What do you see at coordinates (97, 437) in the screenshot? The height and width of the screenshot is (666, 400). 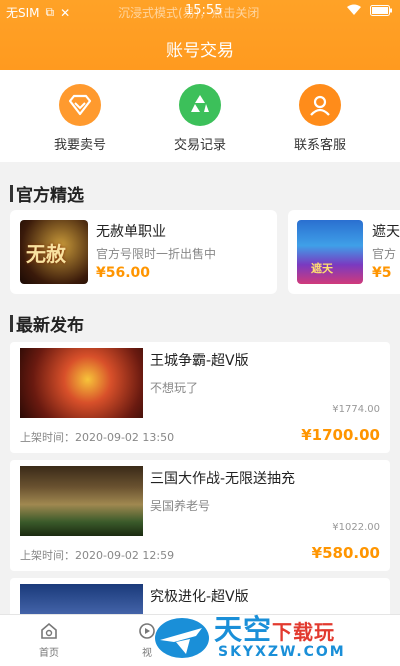 I see `listing-time: 上架时间：2020-09-02 13:50` at bounding box center [97, 437].